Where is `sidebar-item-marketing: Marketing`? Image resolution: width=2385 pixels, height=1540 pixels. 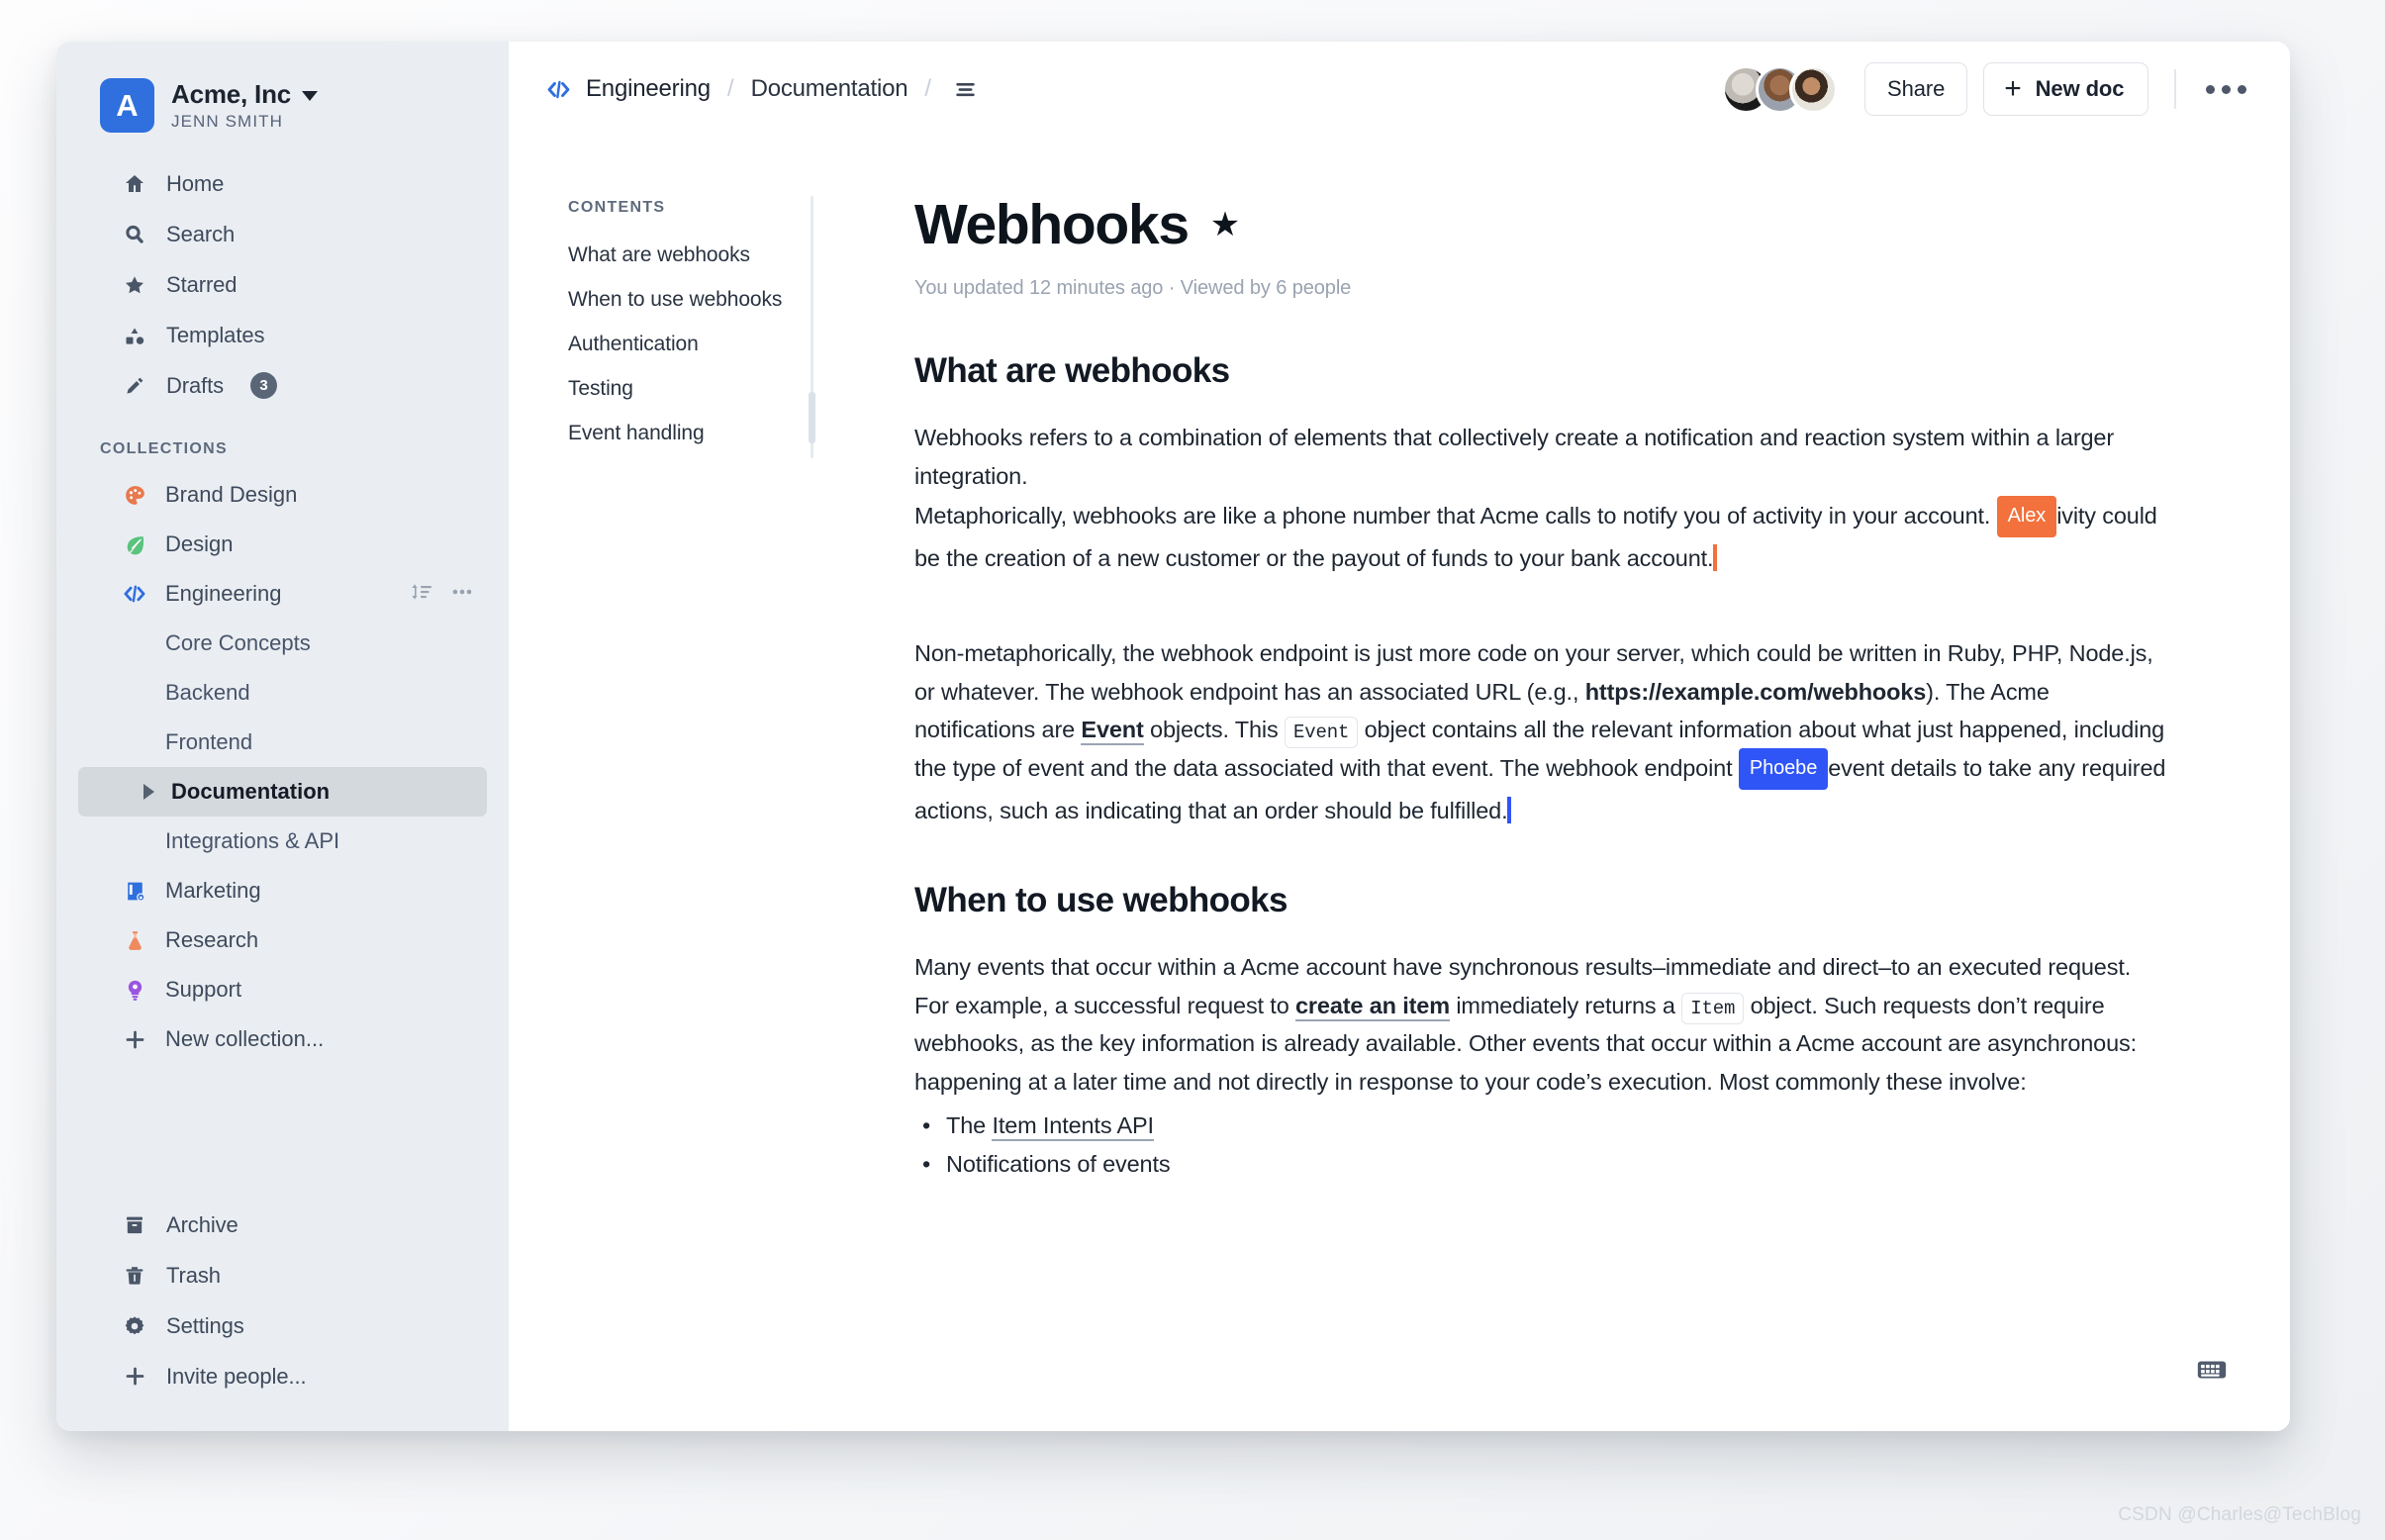
sidebar-item-marketing: Marketing is located at coordinates (282, 890).